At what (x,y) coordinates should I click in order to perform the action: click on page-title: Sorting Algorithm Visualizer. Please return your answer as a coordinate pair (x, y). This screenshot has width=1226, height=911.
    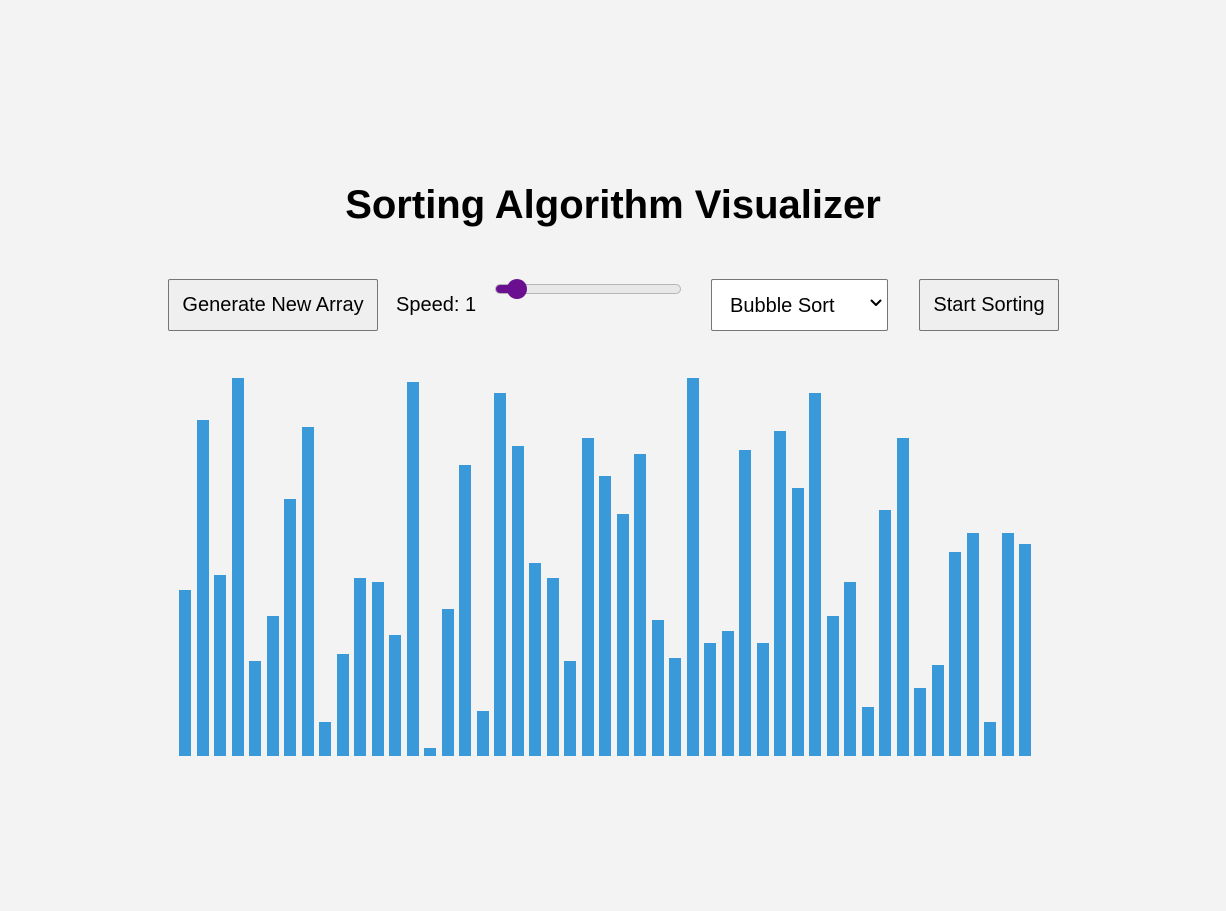
    Looking at the image, I should click on (613, 205).